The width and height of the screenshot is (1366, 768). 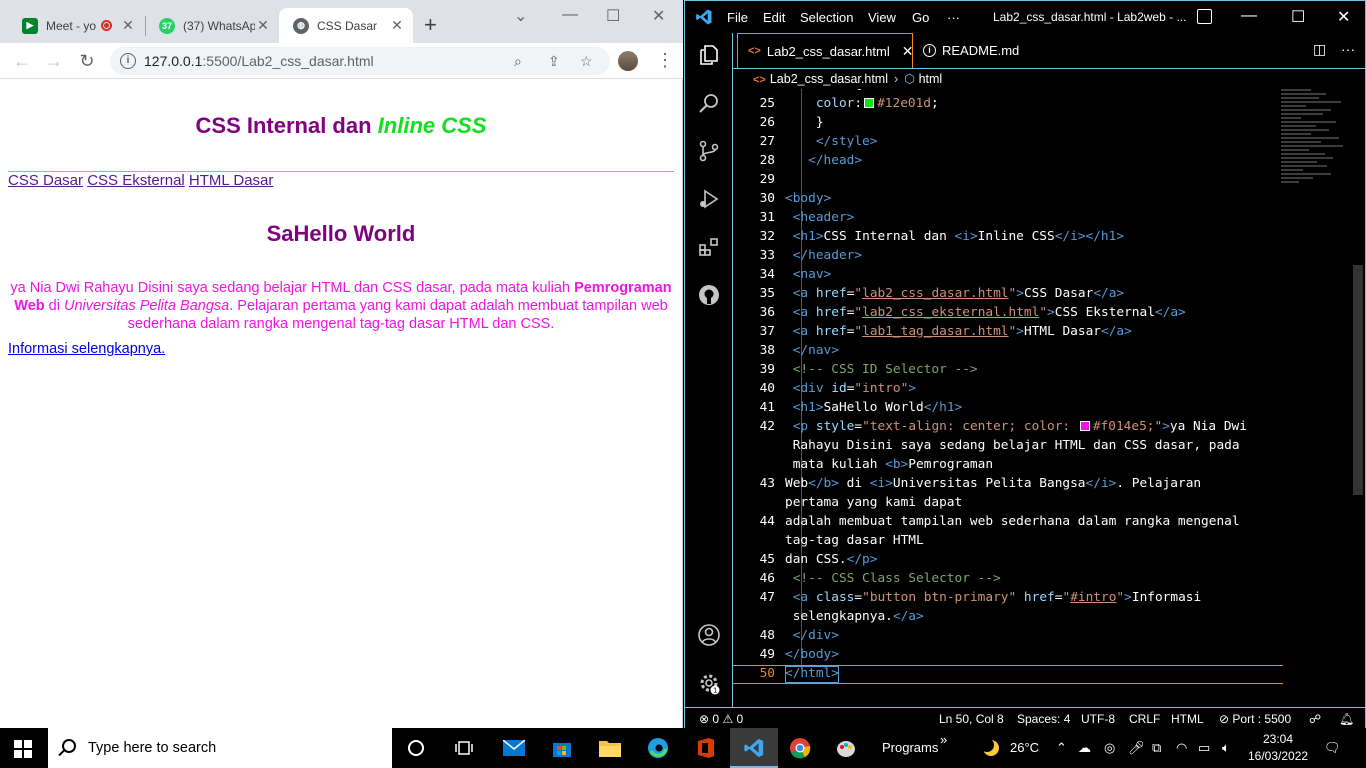 What do you see at coordinates (1187, 719) in the screenshot?
I see `language-mode: HTML` at bounding box center [1187, 719].